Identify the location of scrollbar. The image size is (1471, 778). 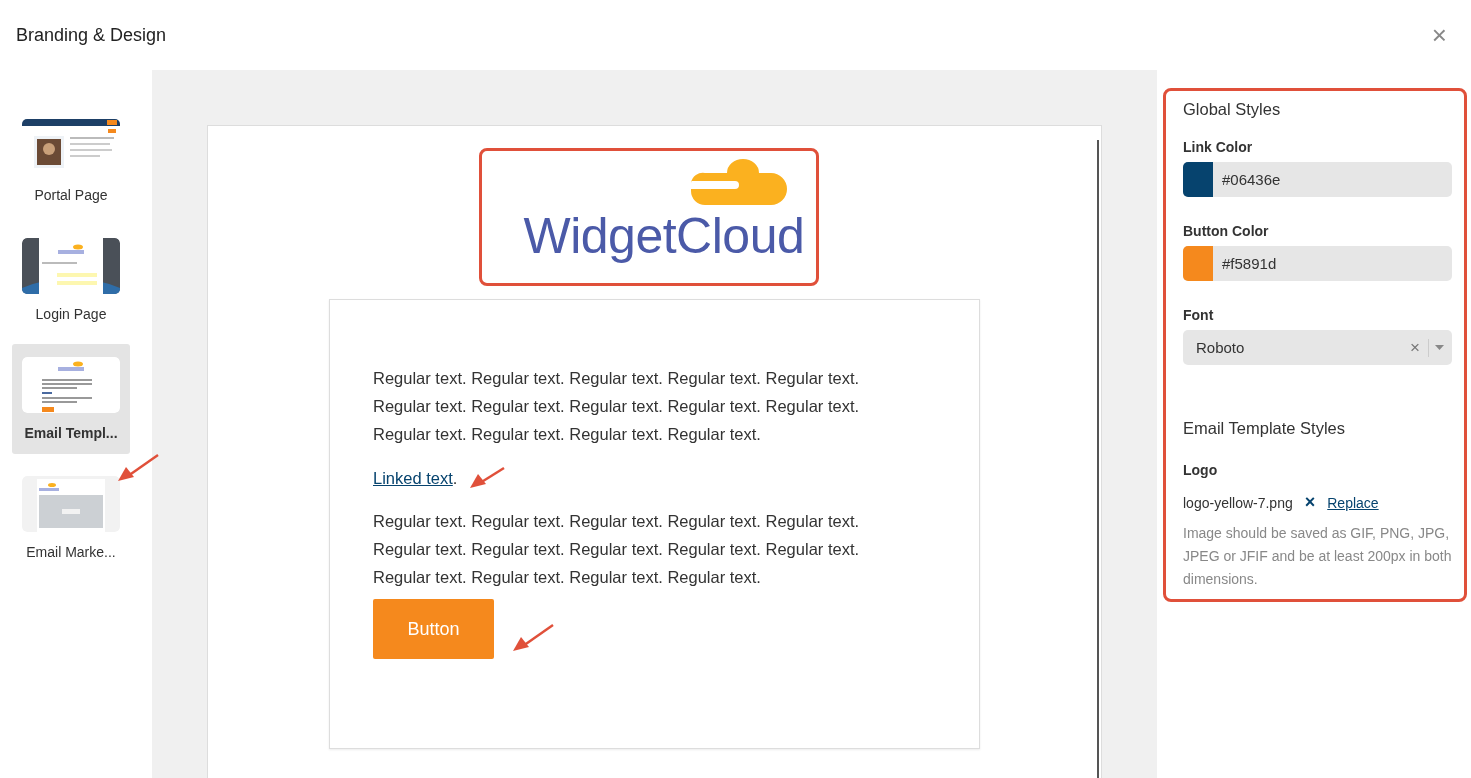
(1098, 459).